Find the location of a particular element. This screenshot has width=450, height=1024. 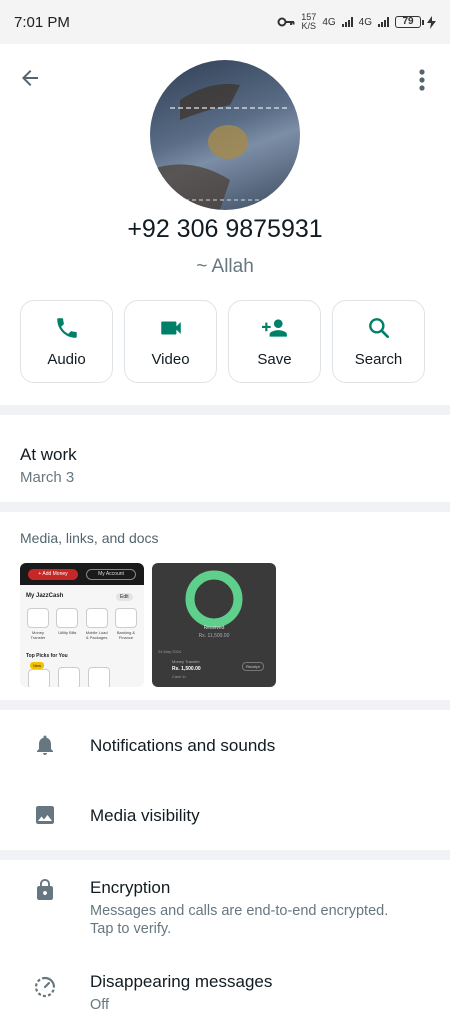

thumb-new-badge: New is located at coordinates (37, 665).